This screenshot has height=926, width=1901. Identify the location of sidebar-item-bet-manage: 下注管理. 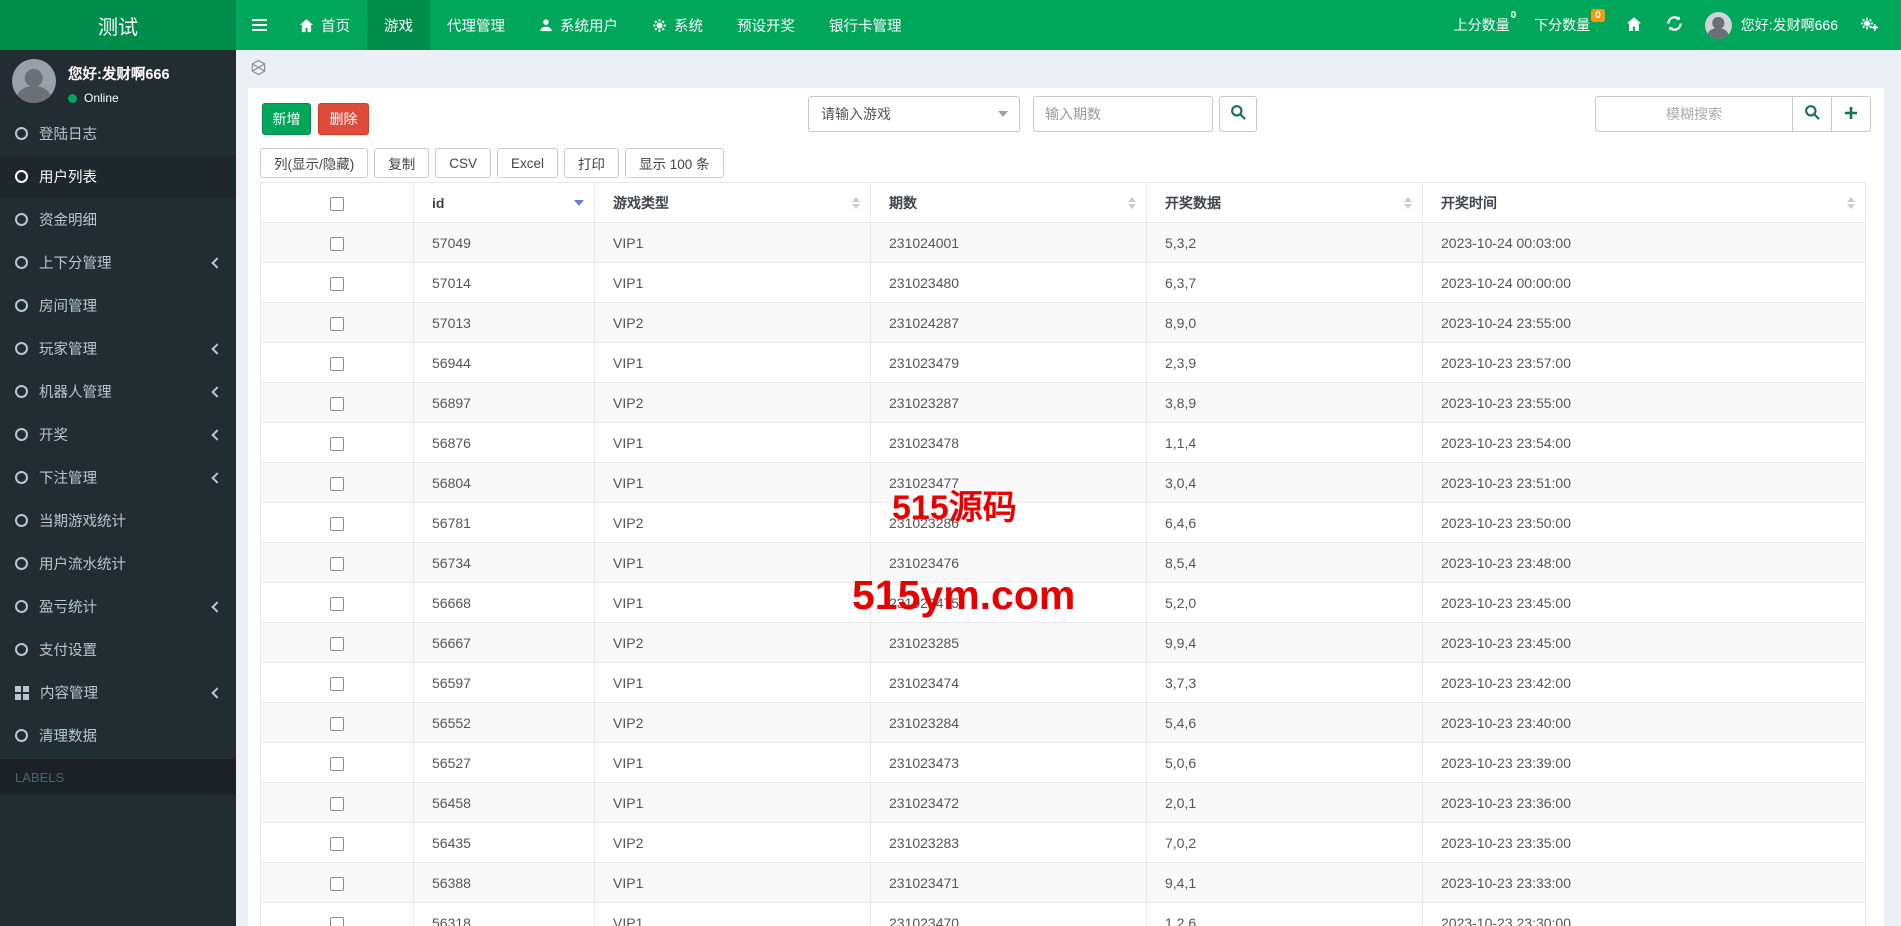
(118, 477).